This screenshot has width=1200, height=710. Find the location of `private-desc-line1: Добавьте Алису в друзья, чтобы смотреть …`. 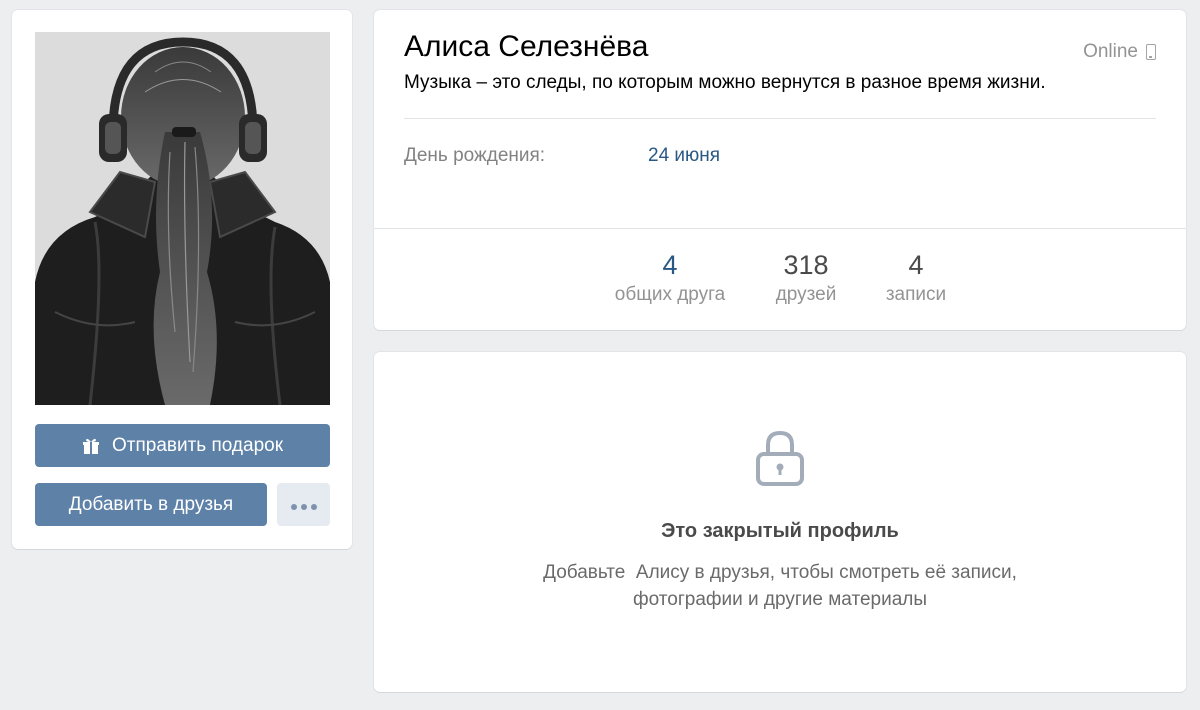

private-desc-line1: Добавьте Алису в друзья, чтобы смотреть … is located at coordinates (780, 572).